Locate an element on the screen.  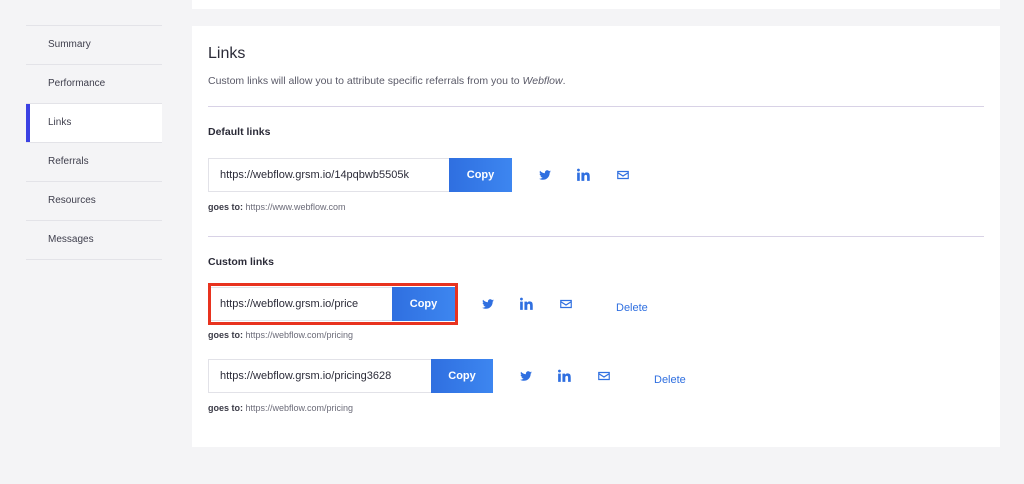
sidebar-item-referrals: Referrals is located at coordinates (94, 162).